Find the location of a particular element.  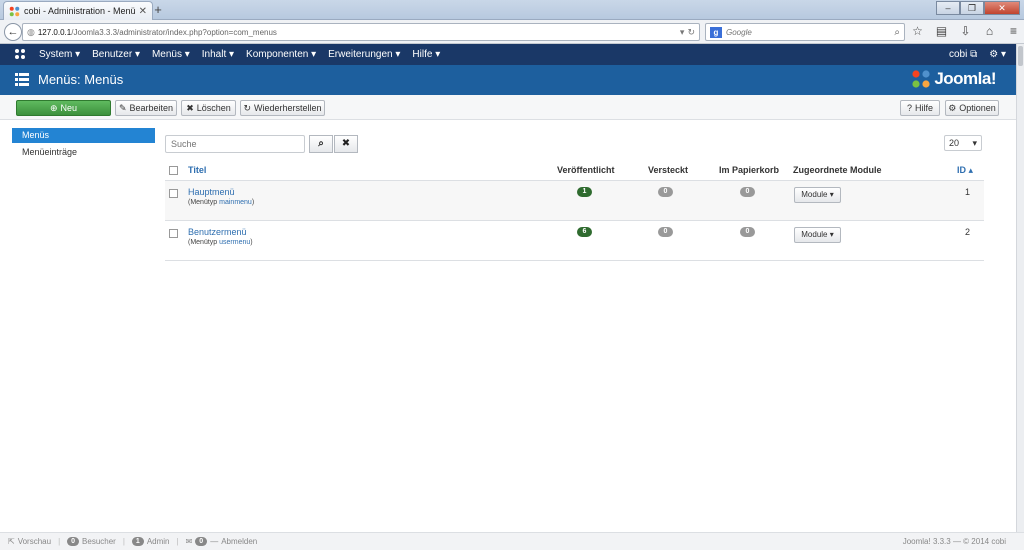

download-icon: ⇩ is located at coordinates (965, 31).